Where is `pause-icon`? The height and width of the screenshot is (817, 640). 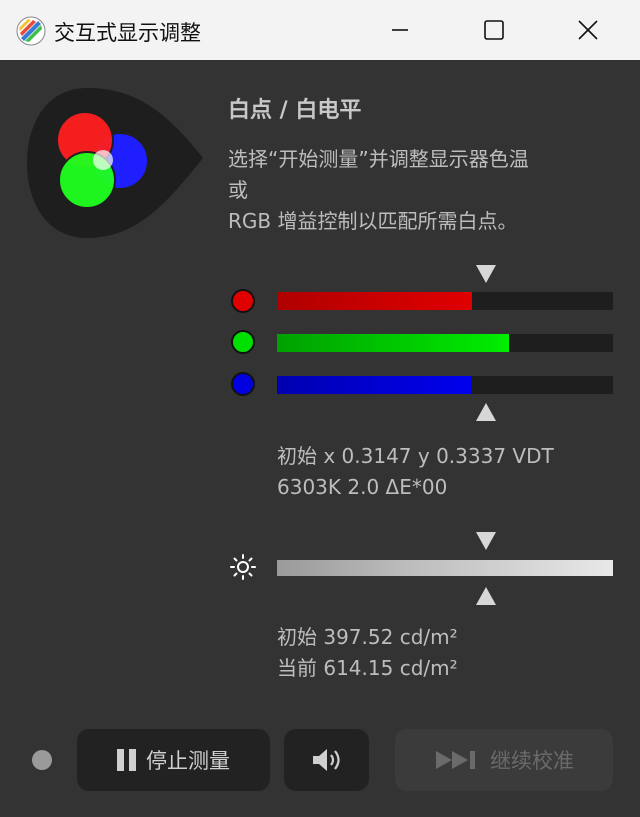 pause-icon is located at coordinates (126, 760).